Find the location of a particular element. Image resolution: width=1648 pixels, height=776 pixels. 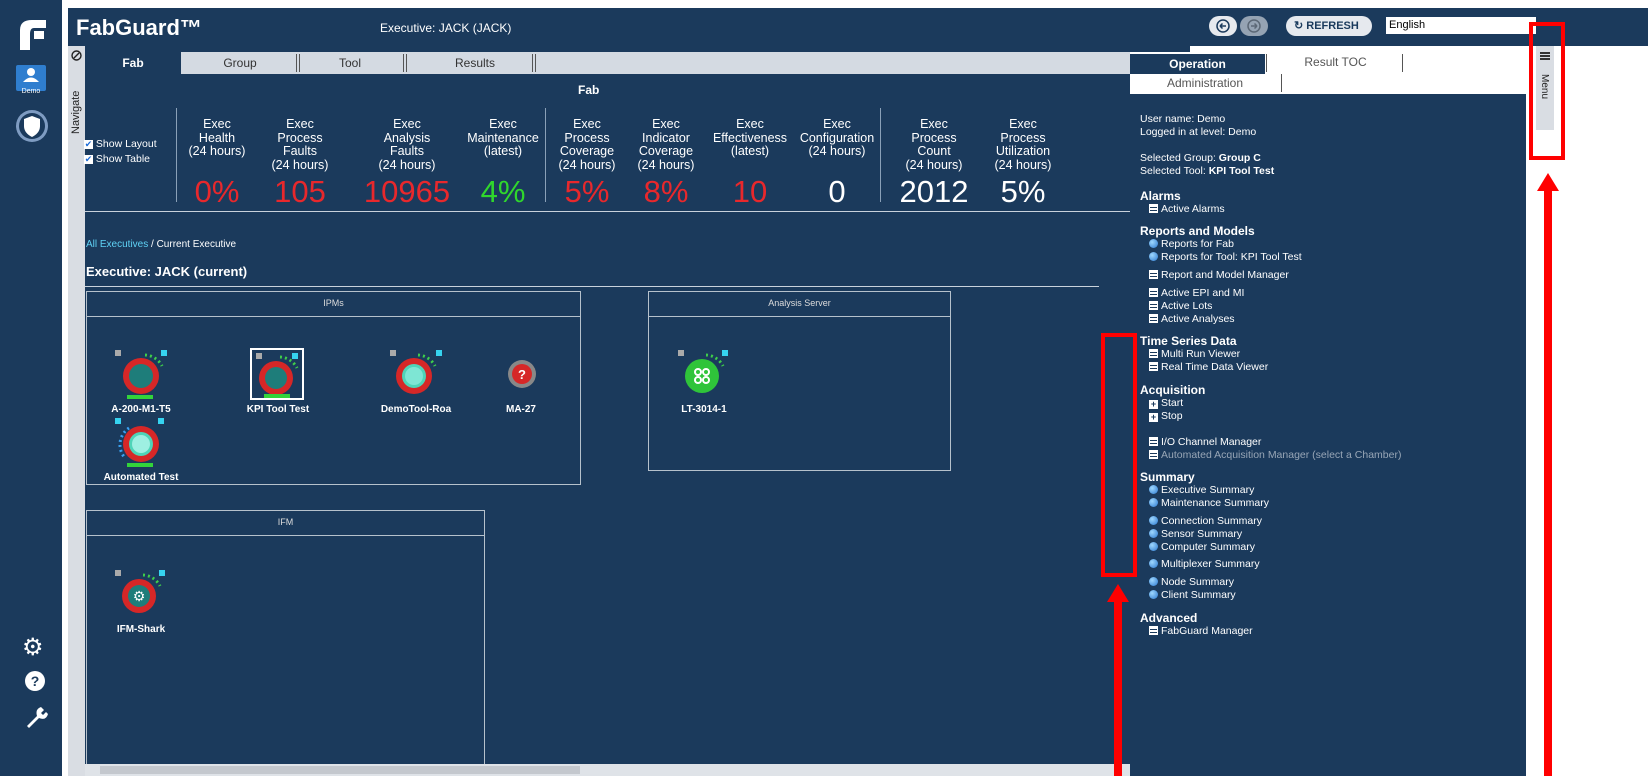

metric-label: Exec Process Faults (24 hours) is located at coordinates (300, 144).